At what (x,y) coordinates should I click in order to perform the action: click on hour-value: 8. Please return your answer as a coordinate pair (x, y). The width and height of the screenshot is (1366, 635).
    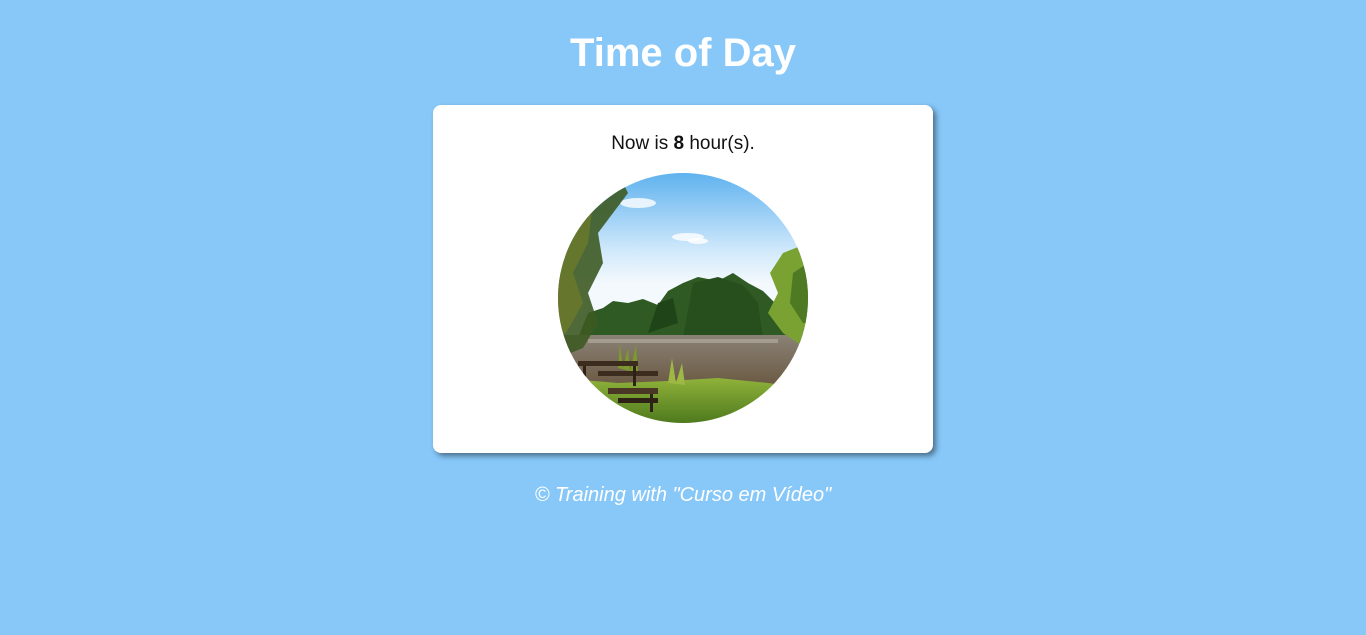
    Looking at the image, I should click on (679, 143).